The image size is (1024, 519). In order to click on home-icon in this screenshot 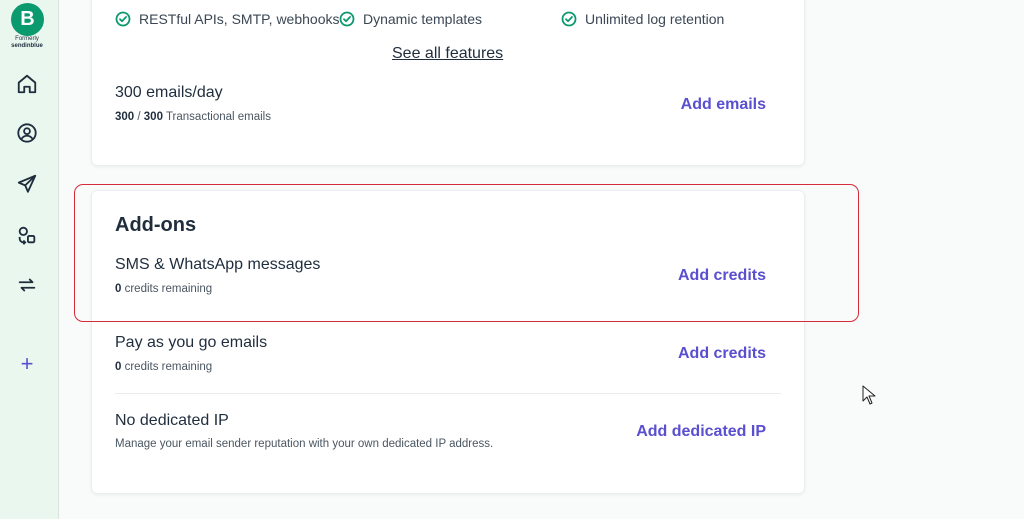, I will do `click(27, 84)`.